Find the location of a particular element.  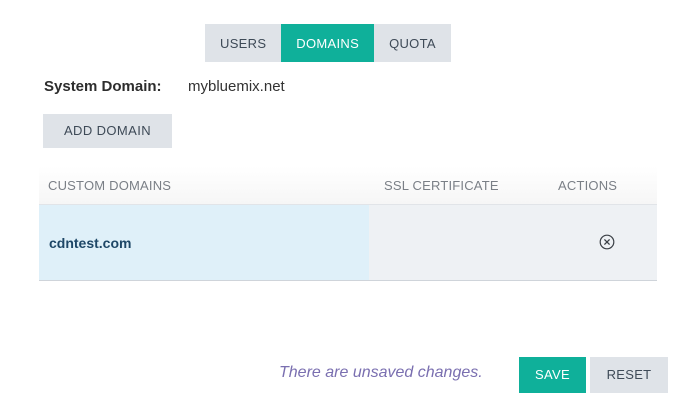

actions-cell is located at coordinates (600, 242).